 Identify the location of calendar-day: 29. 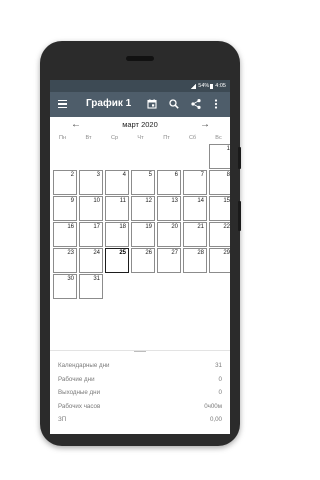
(219, 260).